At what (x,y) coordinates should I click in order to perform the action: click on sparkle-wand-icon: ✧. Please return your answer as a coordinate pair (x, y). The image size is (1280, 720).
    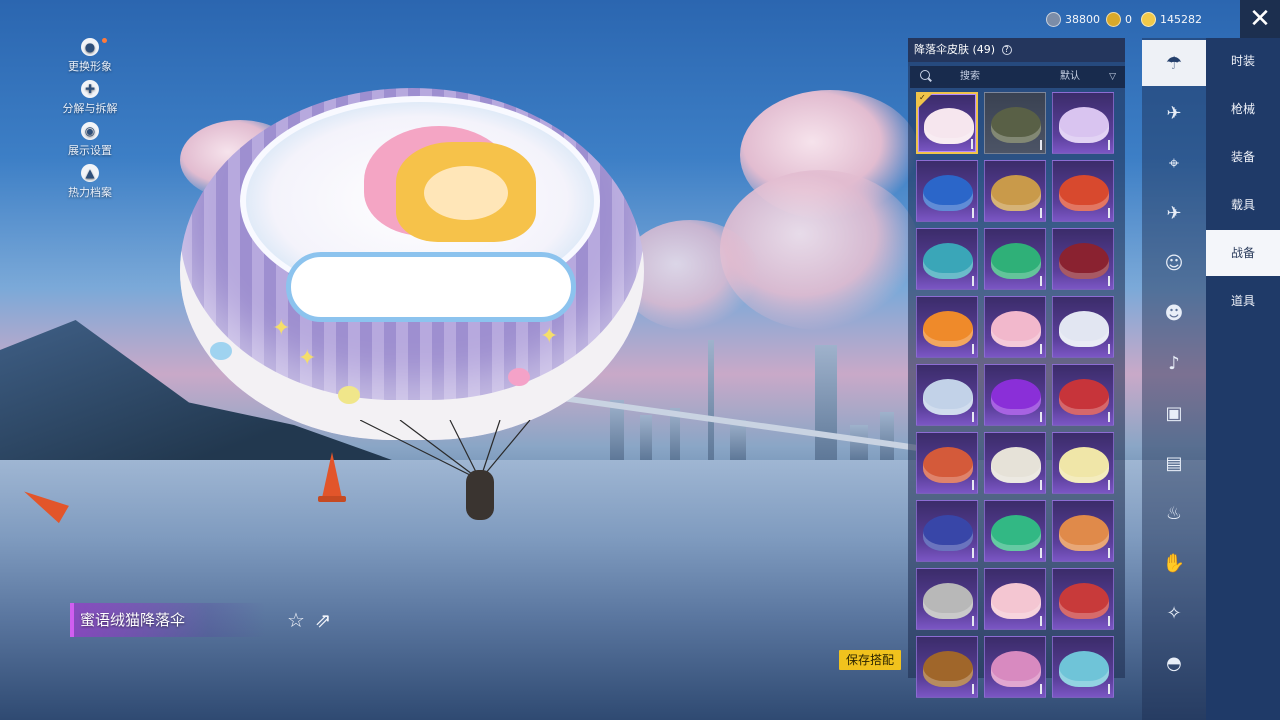
    Looking at the image, I should click on (1174, 613).